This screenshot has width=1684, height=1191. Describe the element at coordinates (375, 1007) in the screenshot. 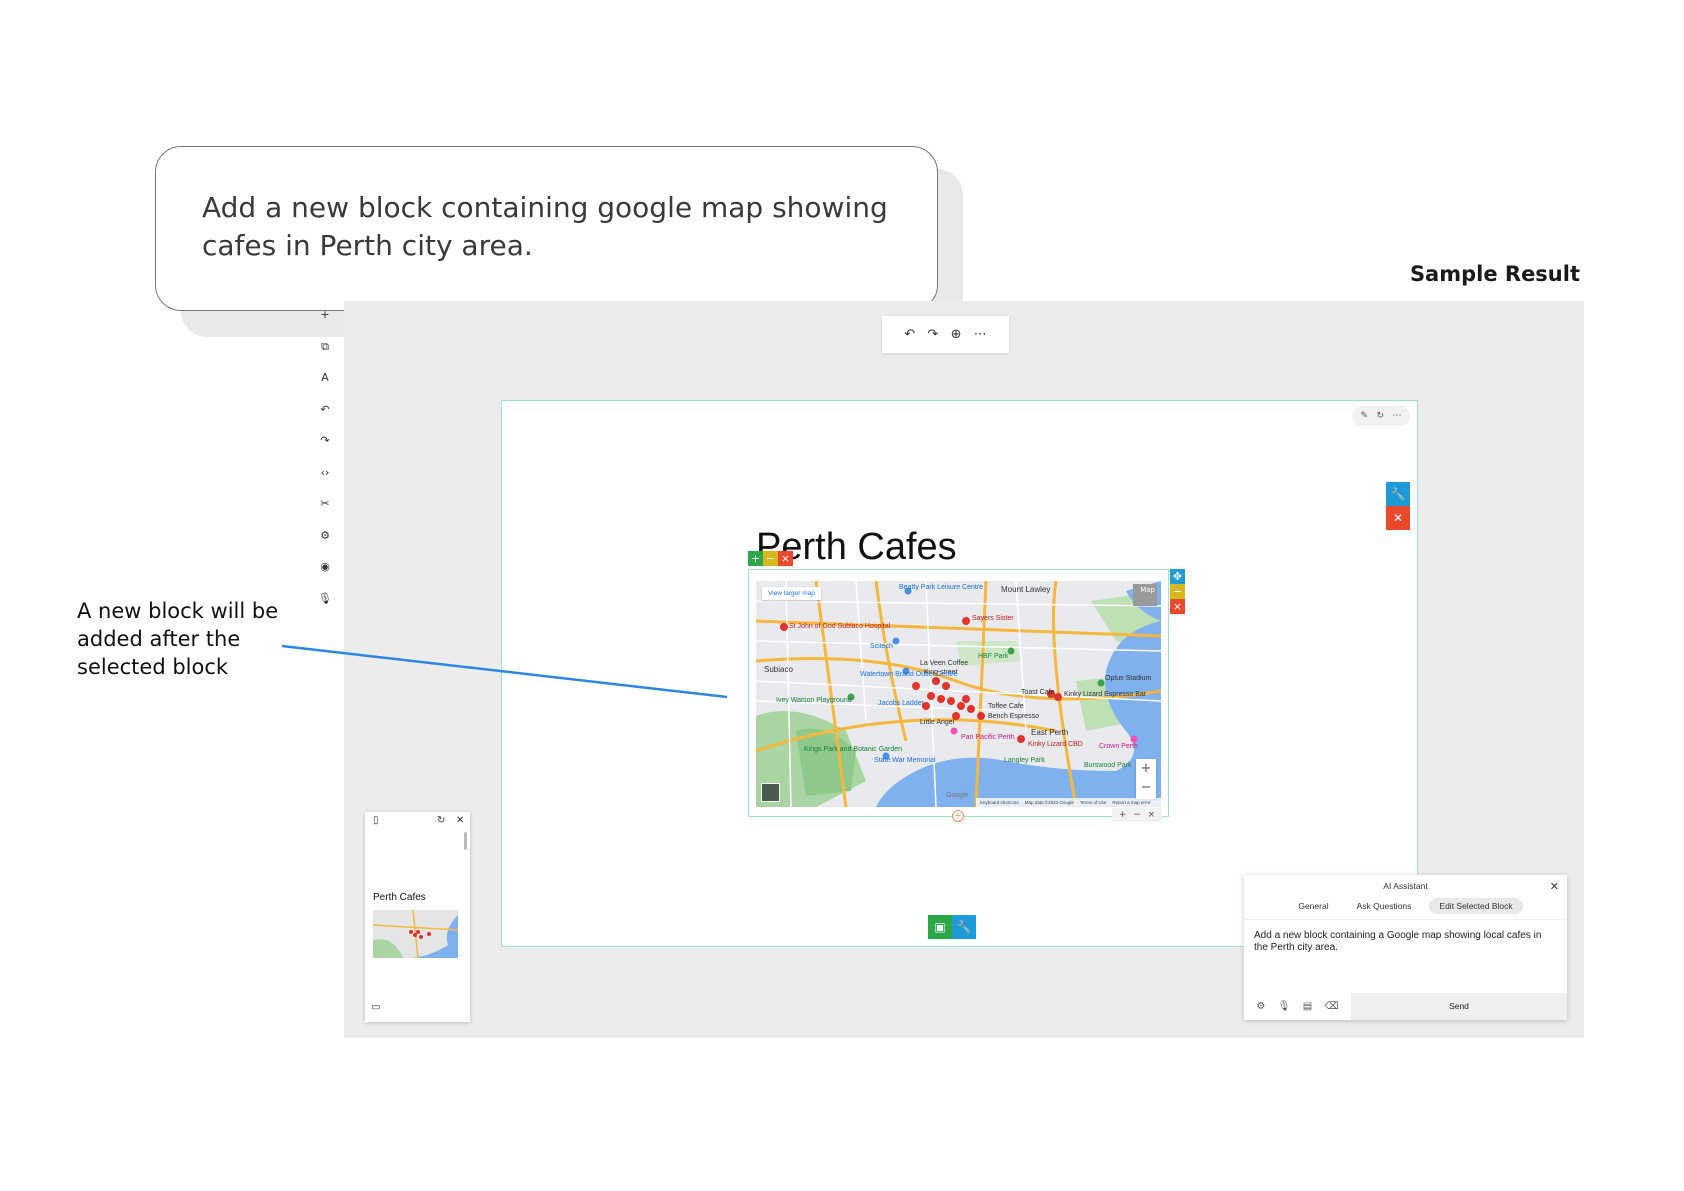

I see `devices-icon: ▭` at that location.